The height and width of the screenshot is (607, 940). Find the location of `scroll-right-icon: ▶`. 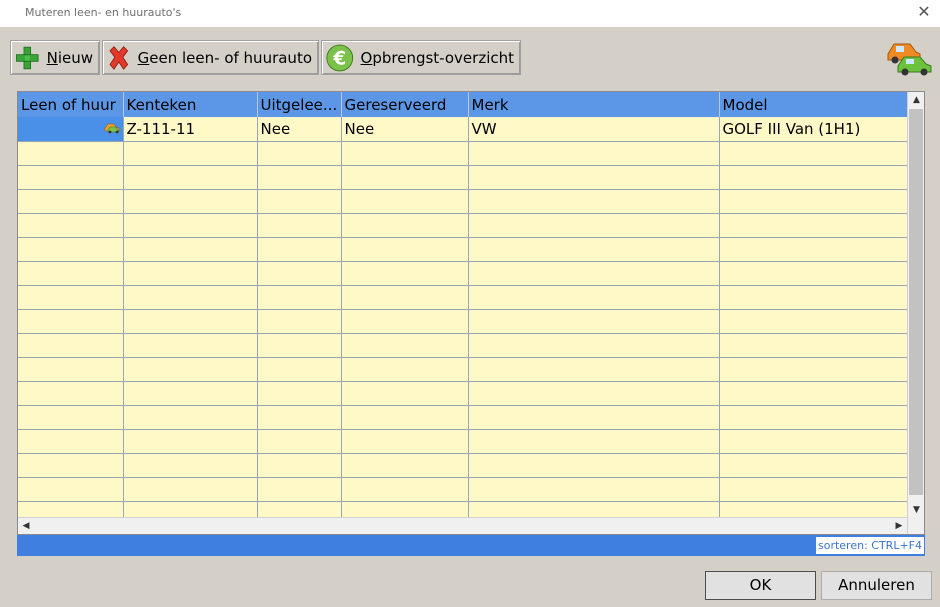

scroll-right-icon: ▶ is located at coordinates (899, 526).